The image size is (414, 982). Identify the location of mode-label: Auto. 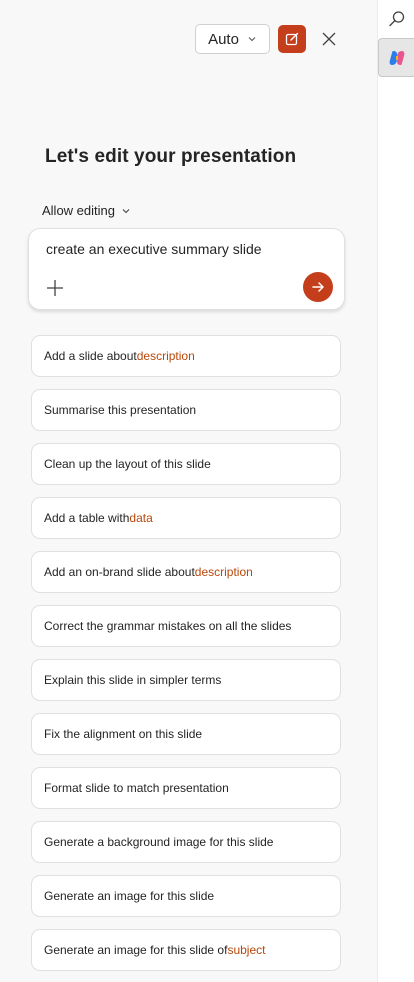
(223, 39).